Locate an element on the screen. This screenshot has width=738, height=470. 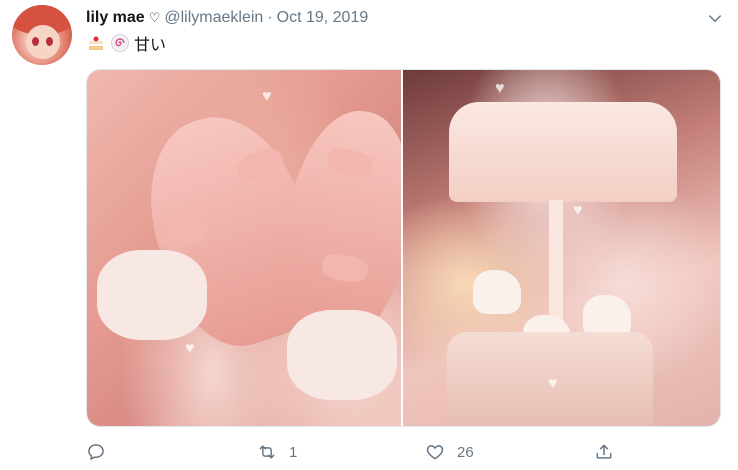
tweet-header: lily mae ♡ @lilymaeklein · Oct 19, 2019 is located at coordinates (227, 18).